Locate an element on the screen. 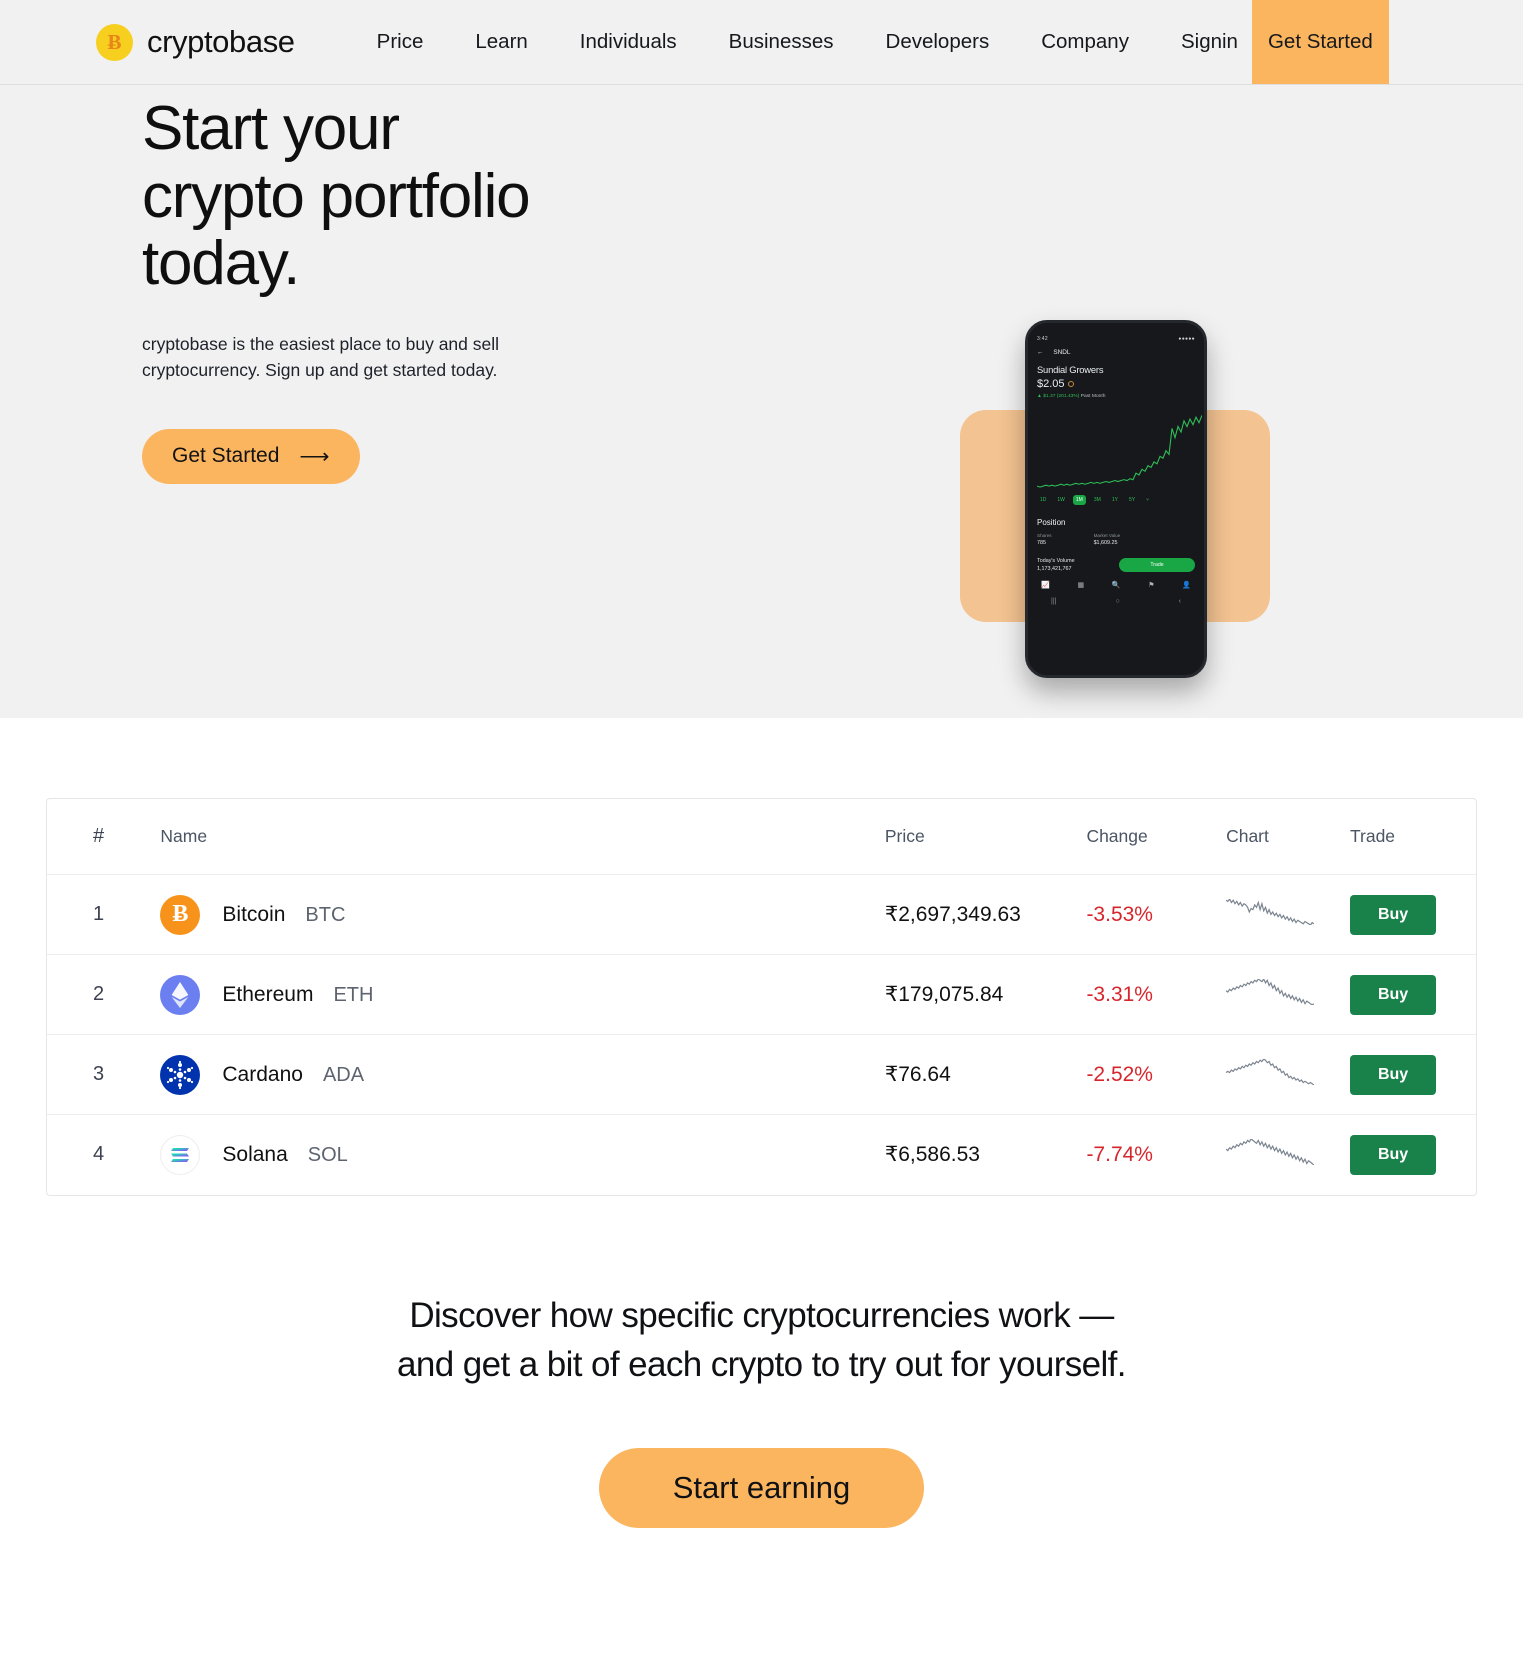 Image resolution: width=1523 pixels, height=1667 pixels. cell-change: -2.52% is located at coordinates (1119, 1074).